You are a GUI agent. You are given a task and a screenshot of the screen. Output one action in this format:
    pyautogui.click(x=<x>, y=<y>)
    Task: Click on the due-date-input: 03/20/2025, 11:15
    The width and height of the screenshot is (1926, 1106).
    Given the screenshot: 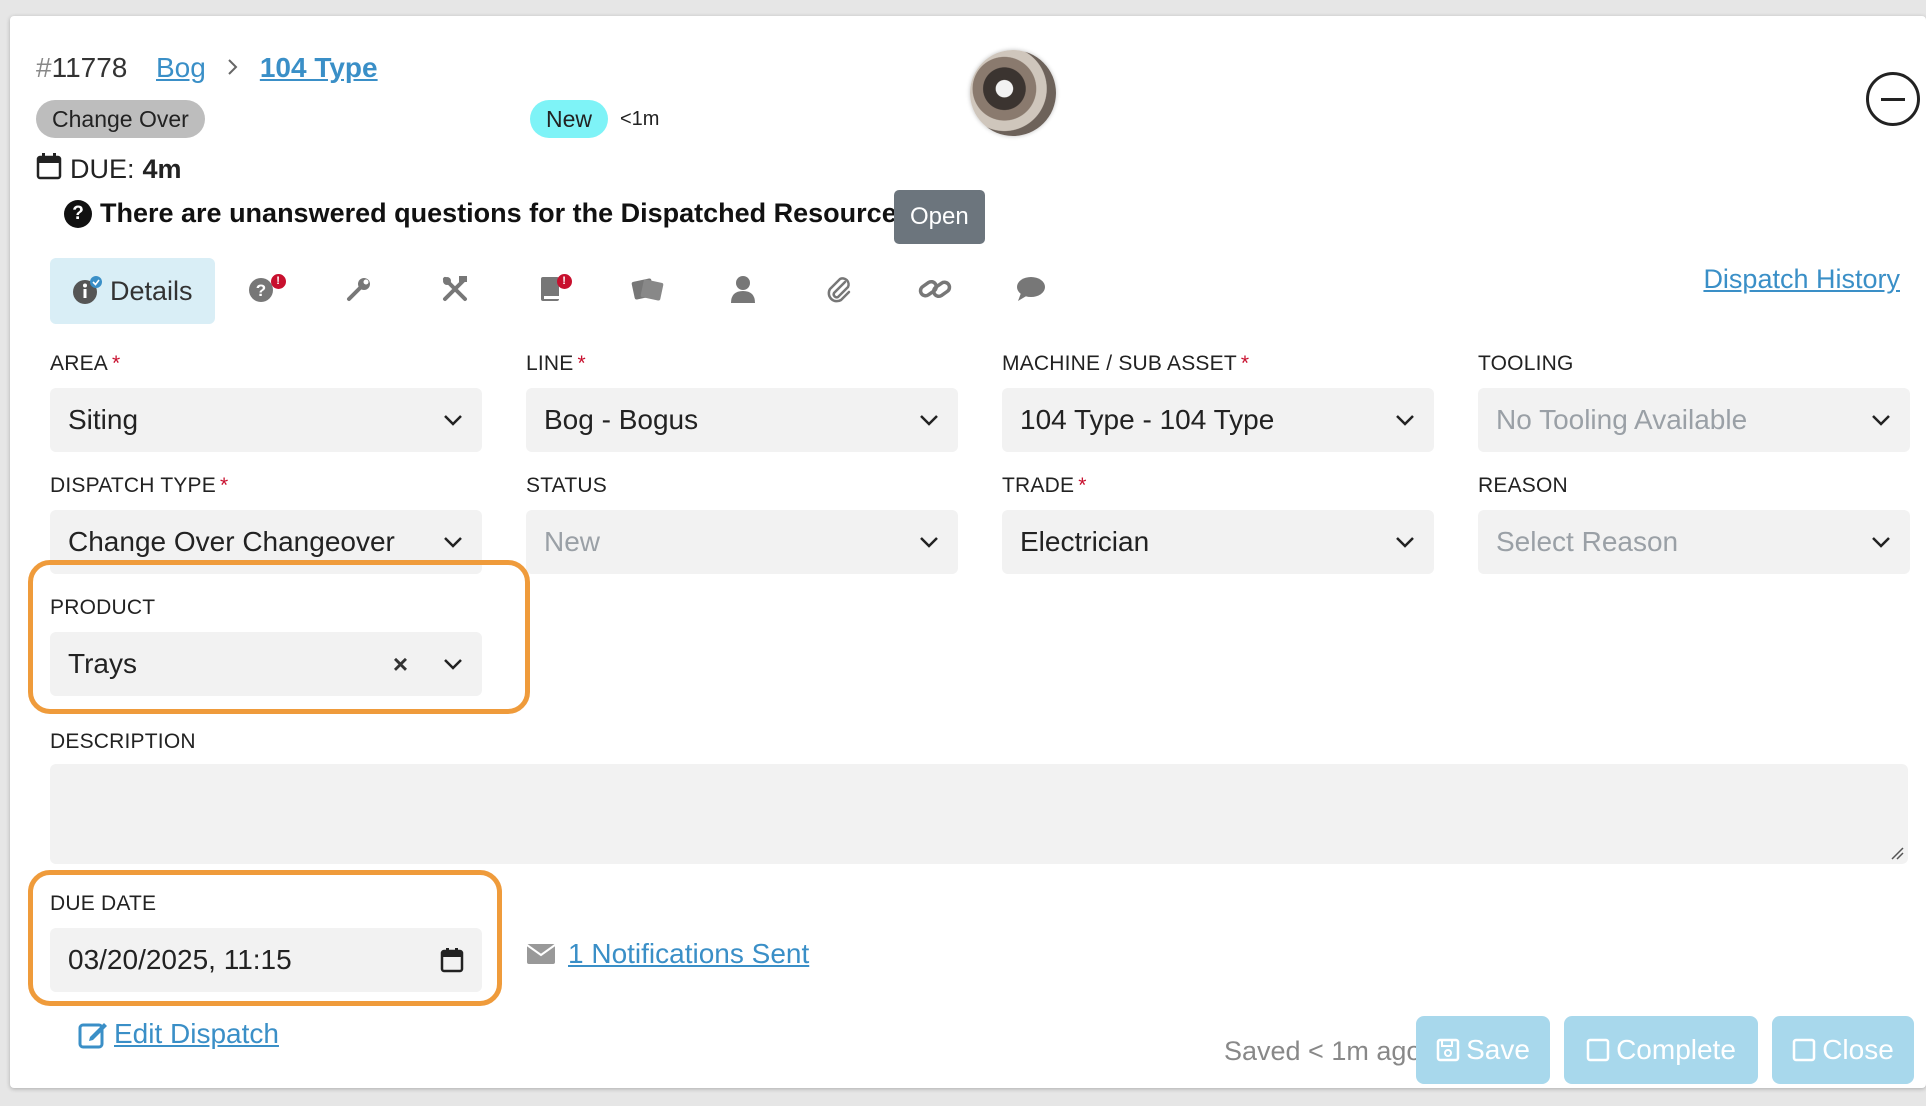 What is the action you would take?
    pyautogui.click(x=266, y=960)
    